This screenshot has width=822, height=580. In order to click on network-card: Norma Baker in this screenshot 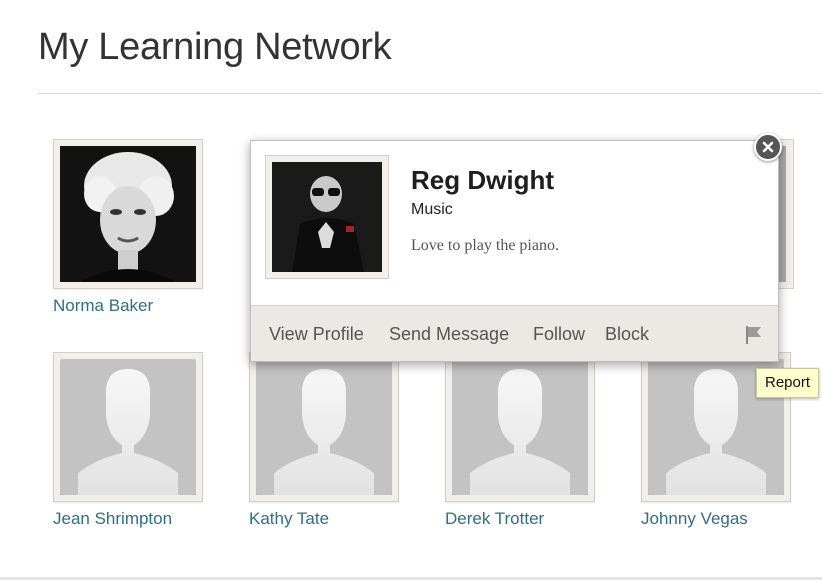, I will do `click(128, 227)`.